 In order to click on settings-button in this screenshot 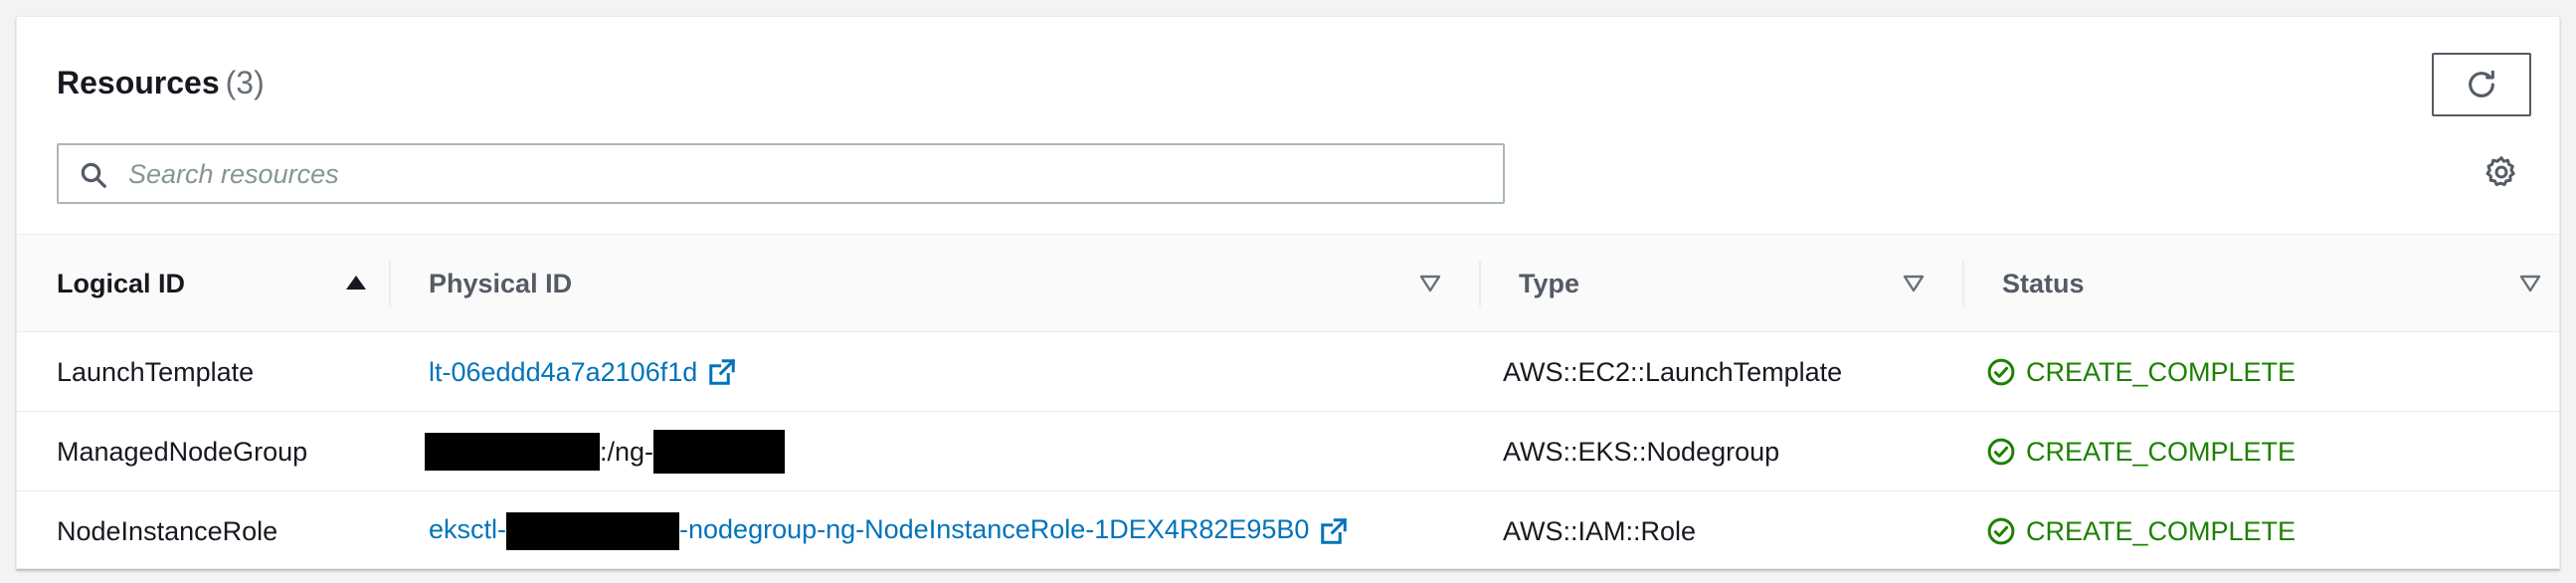, I will do `click(2501, 174)`.